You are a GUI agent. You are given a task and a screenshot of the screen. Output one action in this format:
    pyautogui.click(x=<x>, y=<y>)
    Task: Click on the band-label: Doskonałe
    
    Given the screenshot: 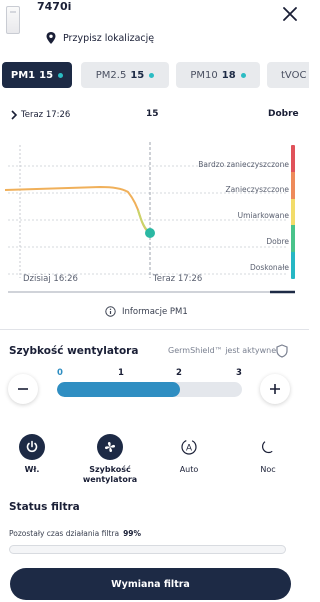 What is the action you would take?
    pyautogui.click(x=269, y=267)
    